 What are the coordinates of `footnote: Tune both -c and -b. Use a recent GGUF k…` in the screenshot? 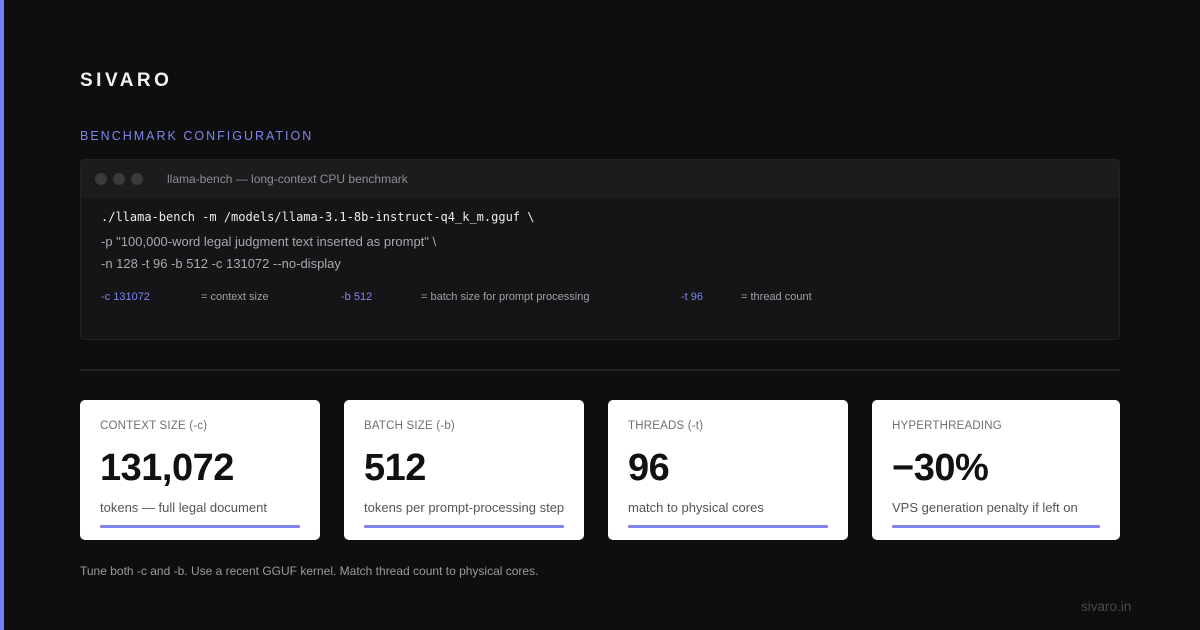 It's located at (309, 571).